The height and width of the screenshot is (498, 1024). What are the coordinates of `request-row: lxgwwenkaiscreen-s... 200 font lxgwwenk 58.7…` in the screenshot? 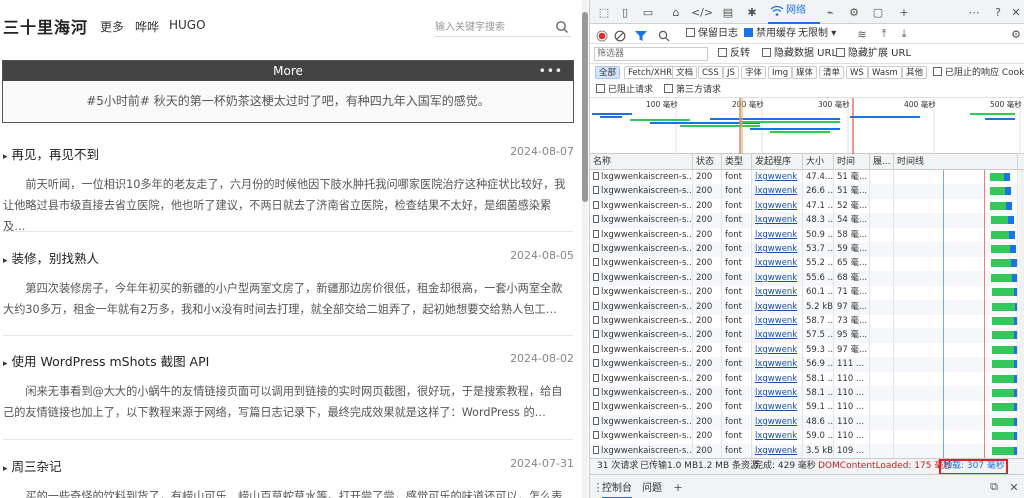 It's located at (804, 321).